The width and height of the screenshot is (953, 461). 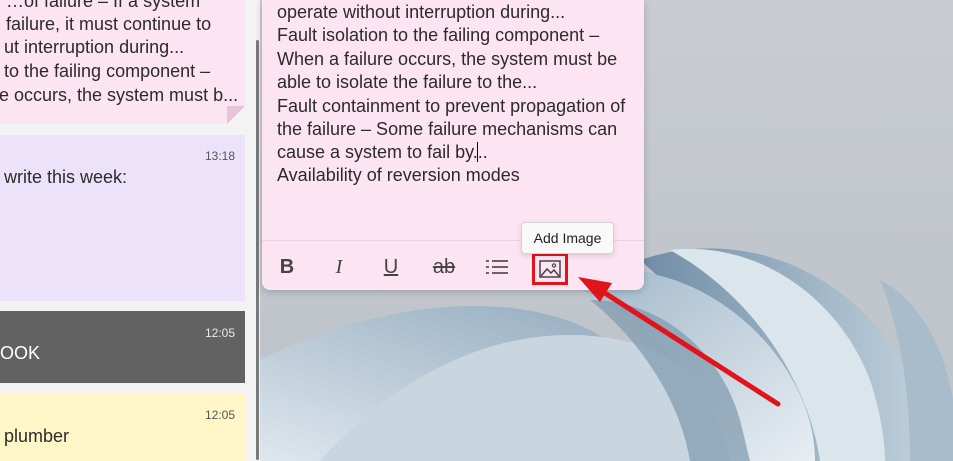 I want to click on annotation-arrow-icon, so click(x=679, y=342).